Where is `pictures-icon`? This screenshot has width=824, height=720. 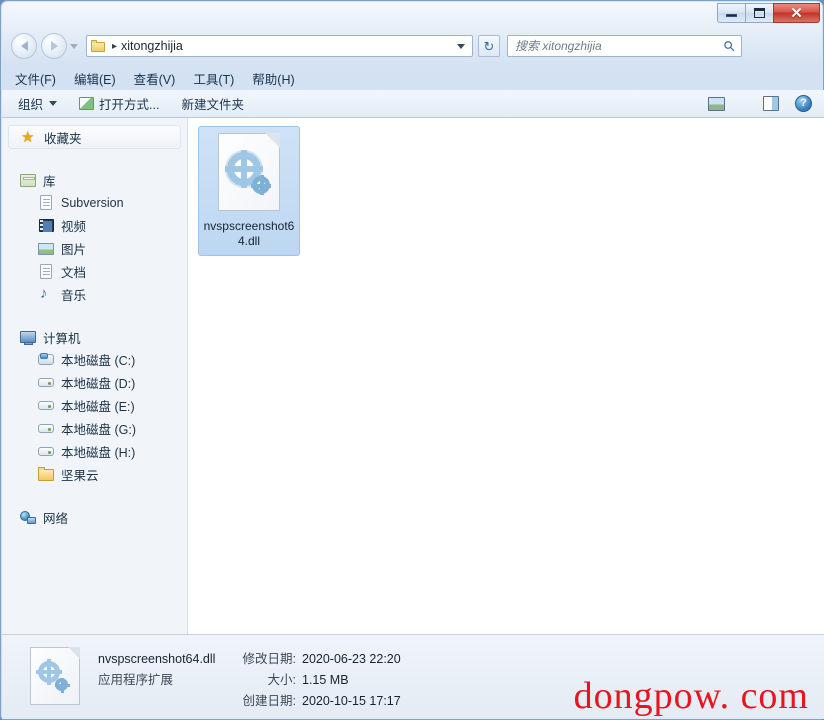
pictures-icon is located at coordinates (46, 248).